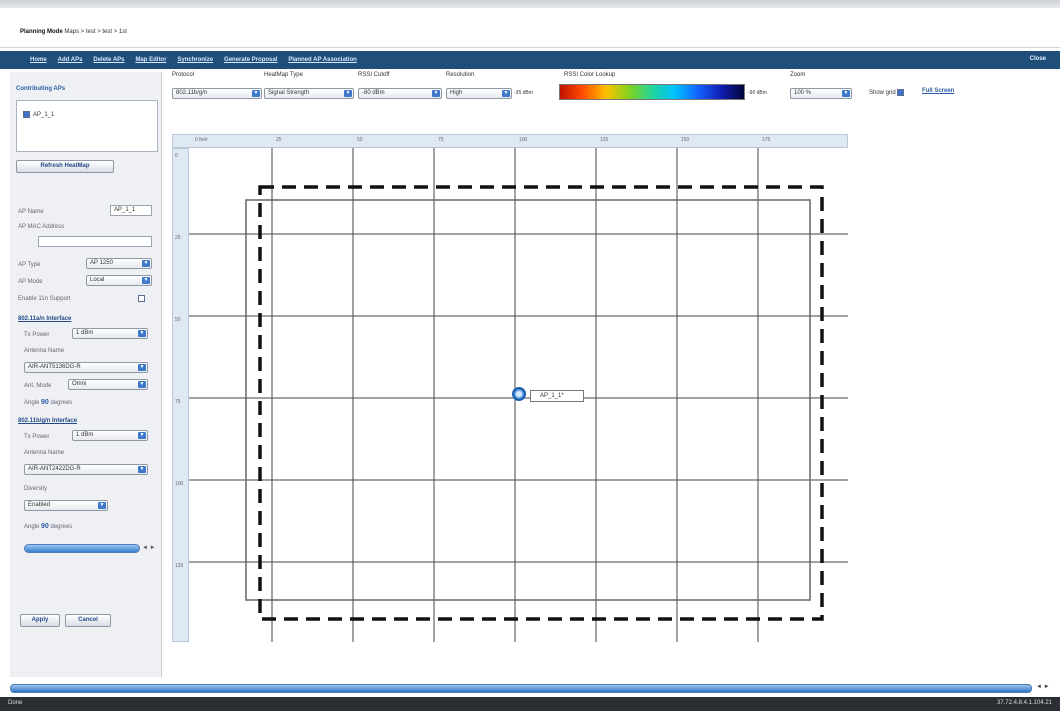 The height and width of the screenshot is (711, 1060). What do you see at coordinates (882, 93) in the screenshot?
I see `show-grid-label: Show grid` at bounding box center [882, 93].